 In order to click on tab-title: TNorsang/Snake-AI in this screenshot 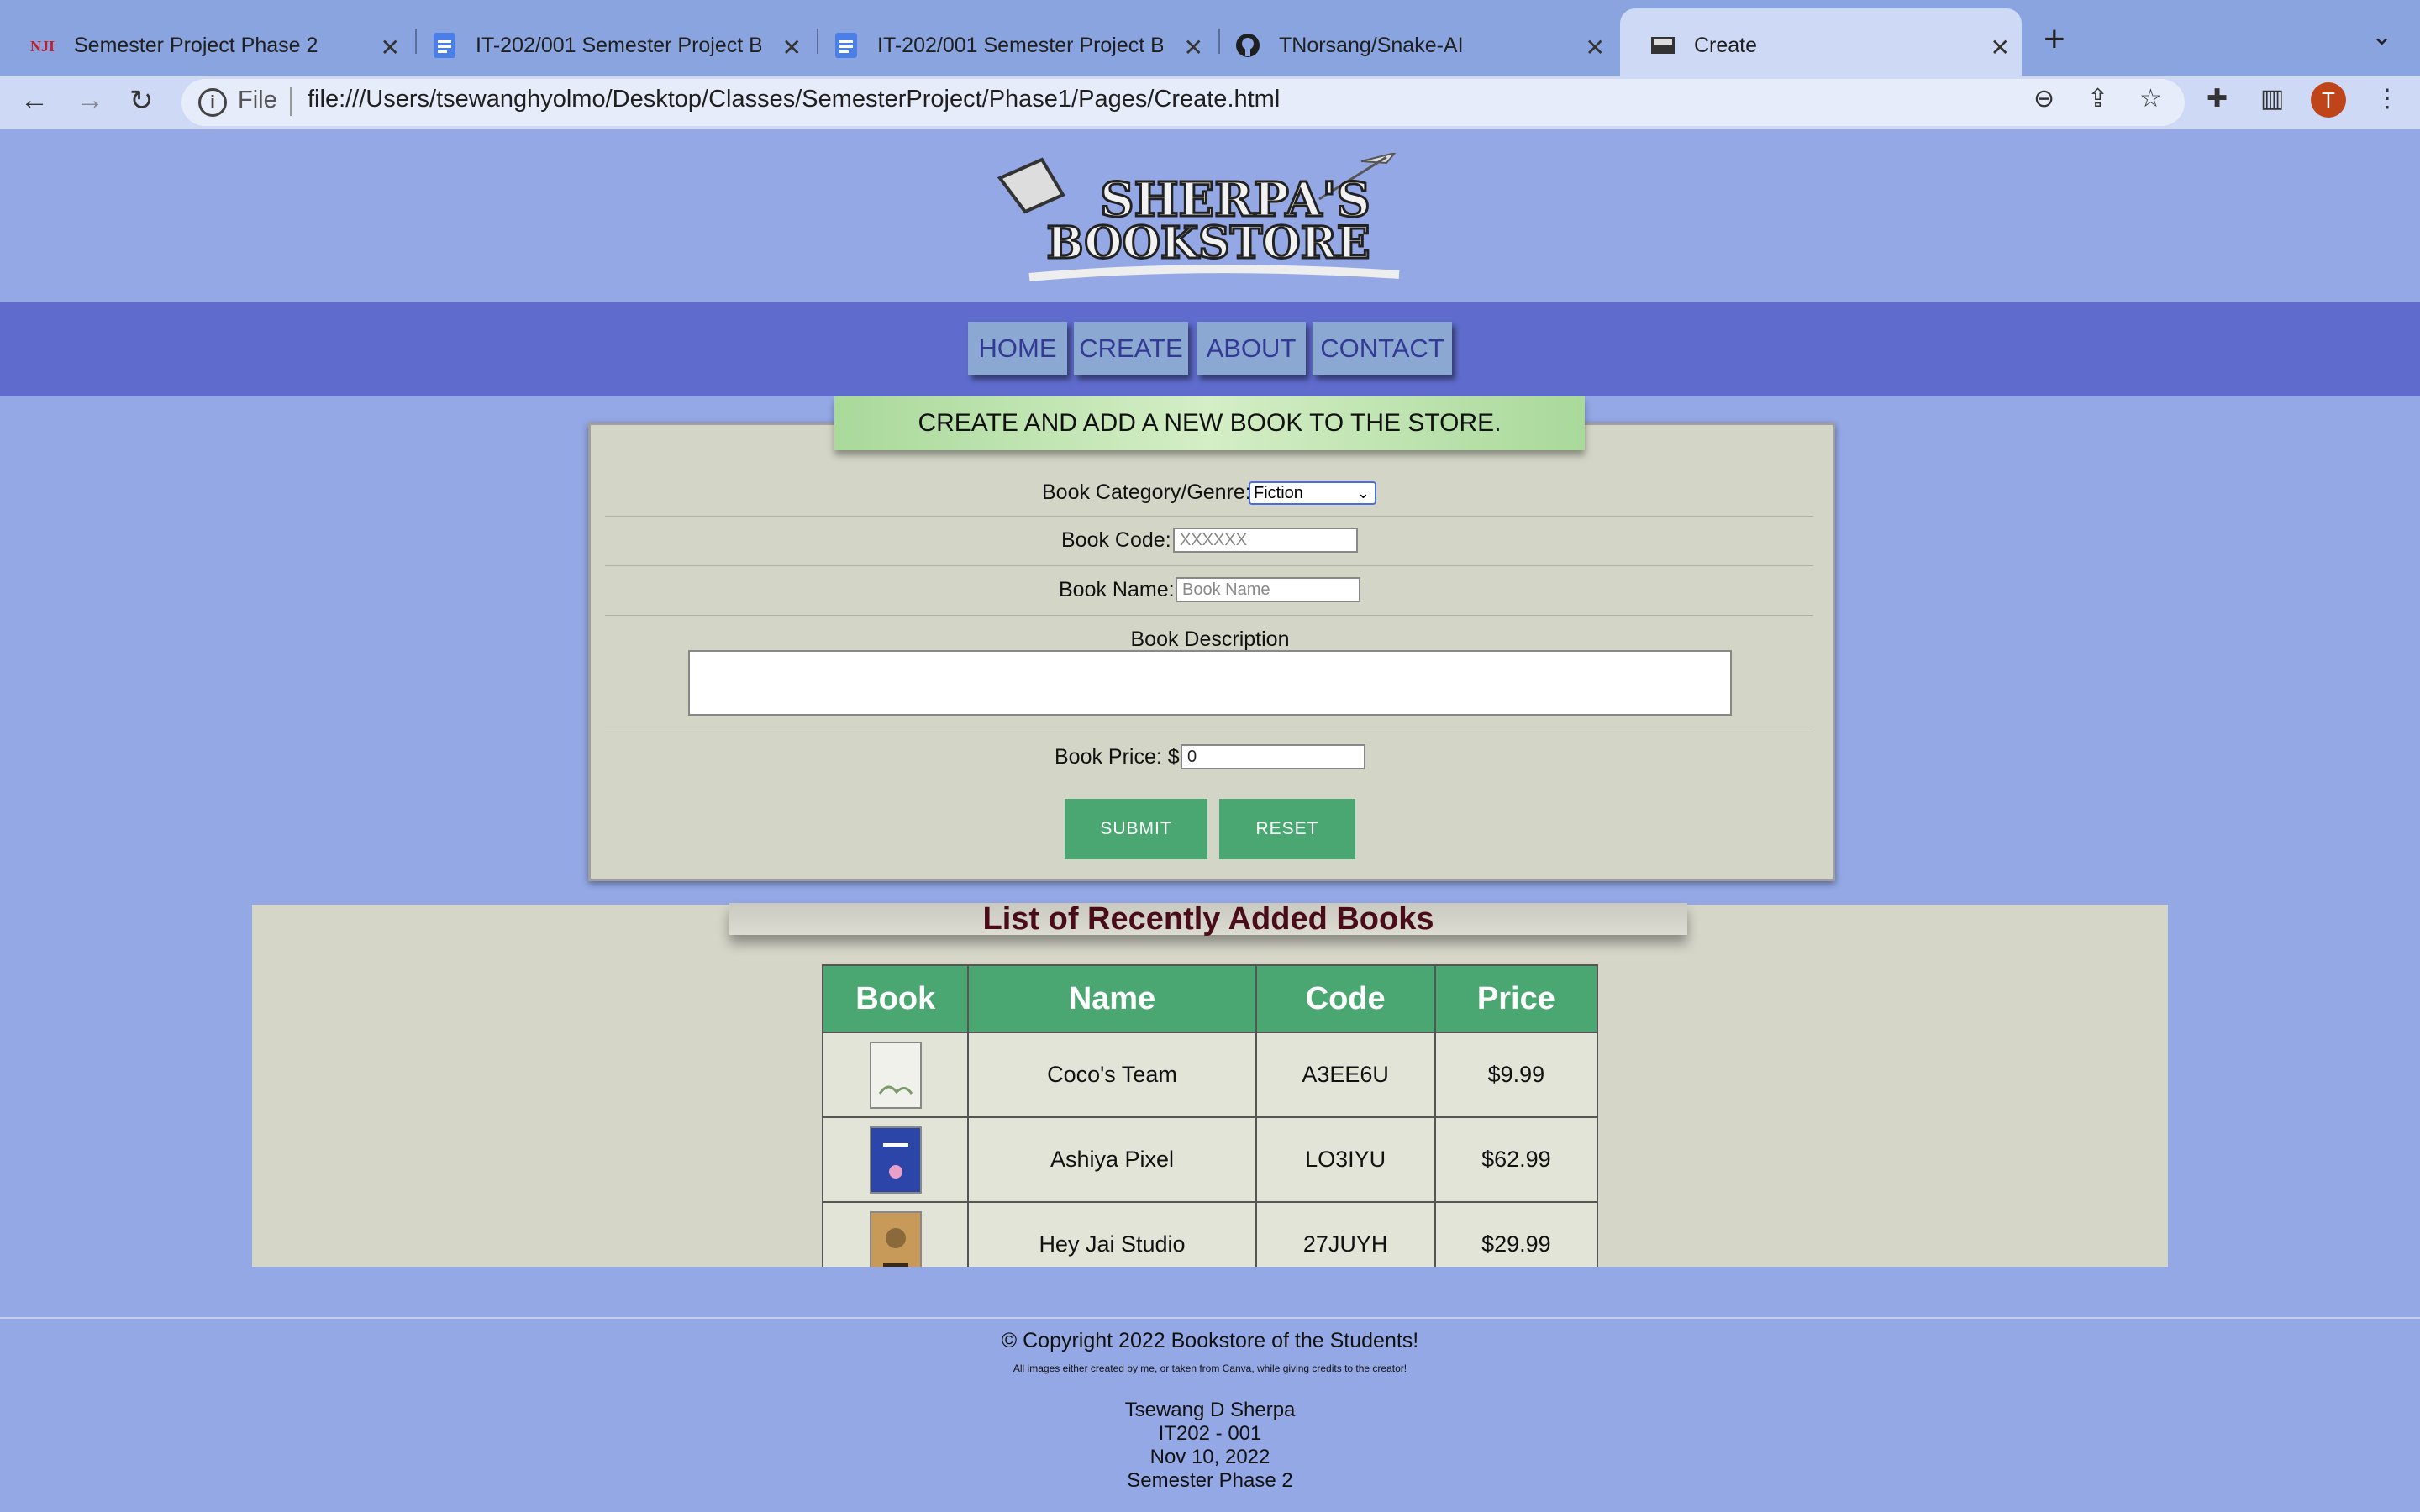, I will do `click(1372, 45)`.